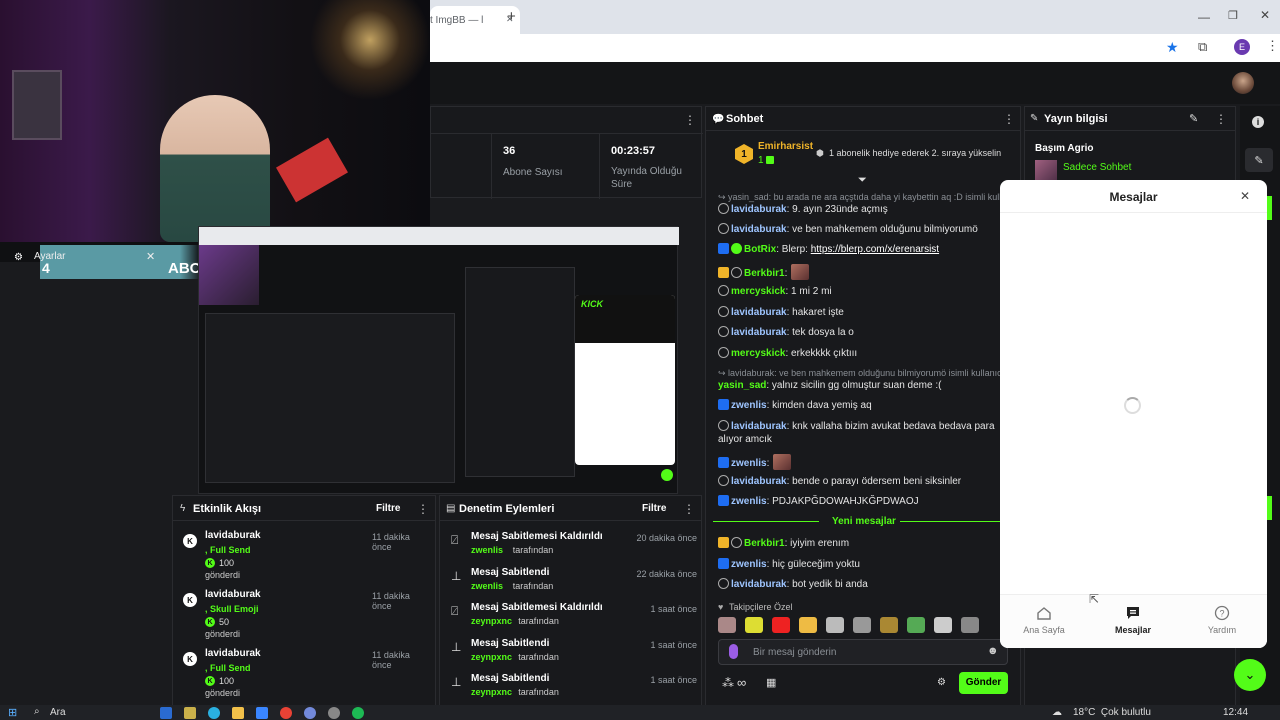 This screenshot has height=720, width=1280. Describe the element at coordinates (1112, 712) in the screenshot. I see `weather-text: 18°C Çok bulutlu` at that location.